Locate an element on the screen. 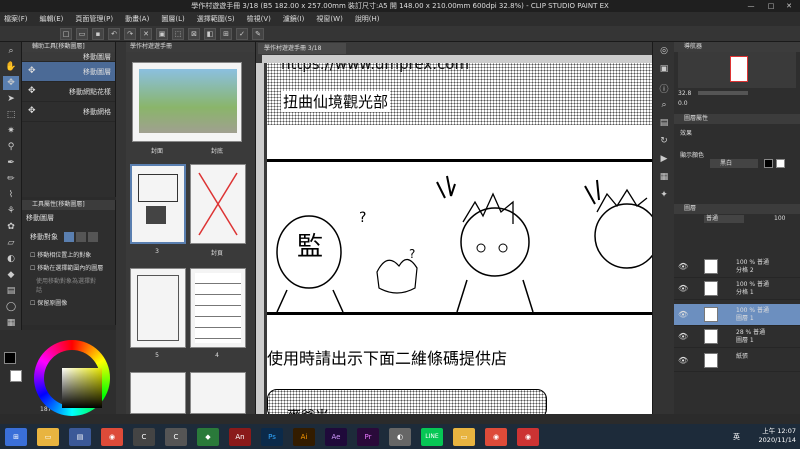 This screenshot has width=800, height=449. game-icon: ◆ is located at coordinates (208, 436).